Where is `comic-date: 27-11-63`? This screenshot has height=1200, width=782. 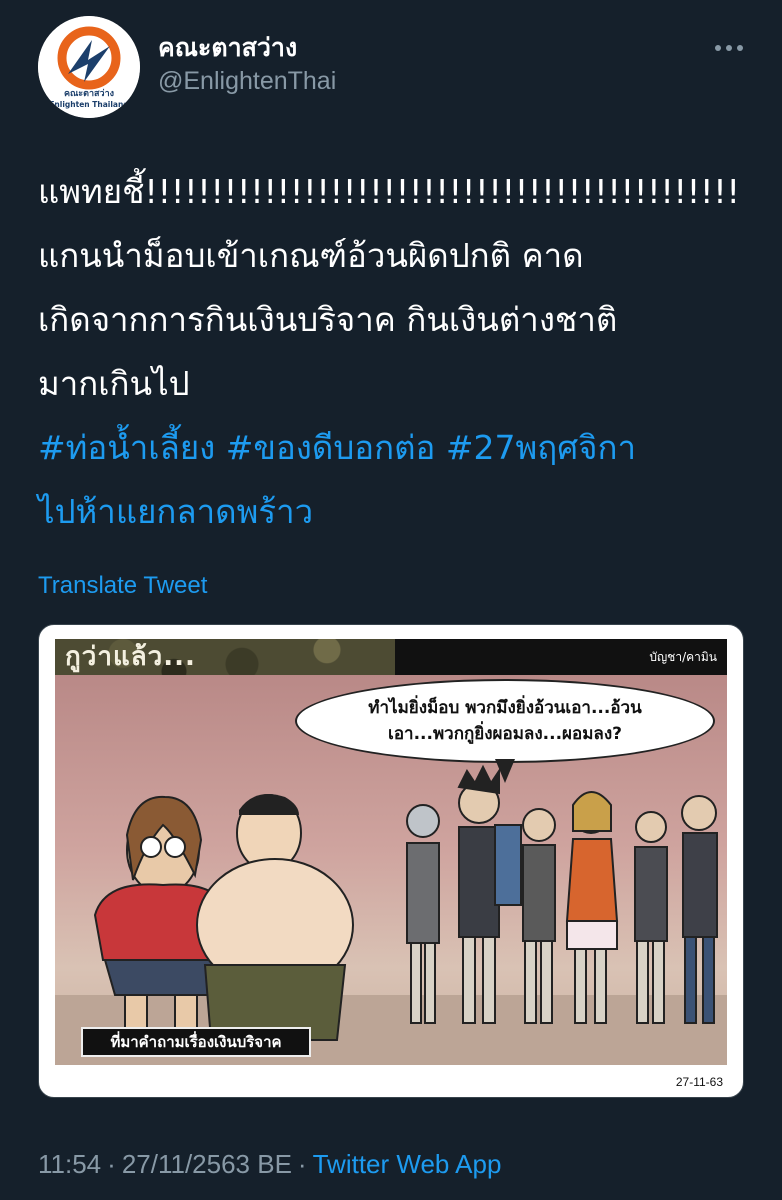
comic-date: 27-11-63 is located at coordinates (699, 1082).